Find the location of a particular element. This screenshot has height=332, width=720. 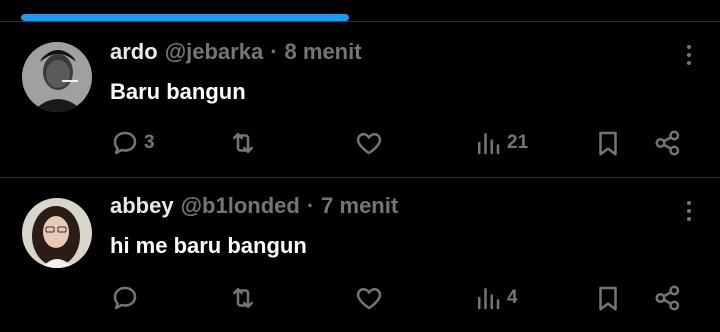

loading-progress-bar is located at coordinates (185, 17).